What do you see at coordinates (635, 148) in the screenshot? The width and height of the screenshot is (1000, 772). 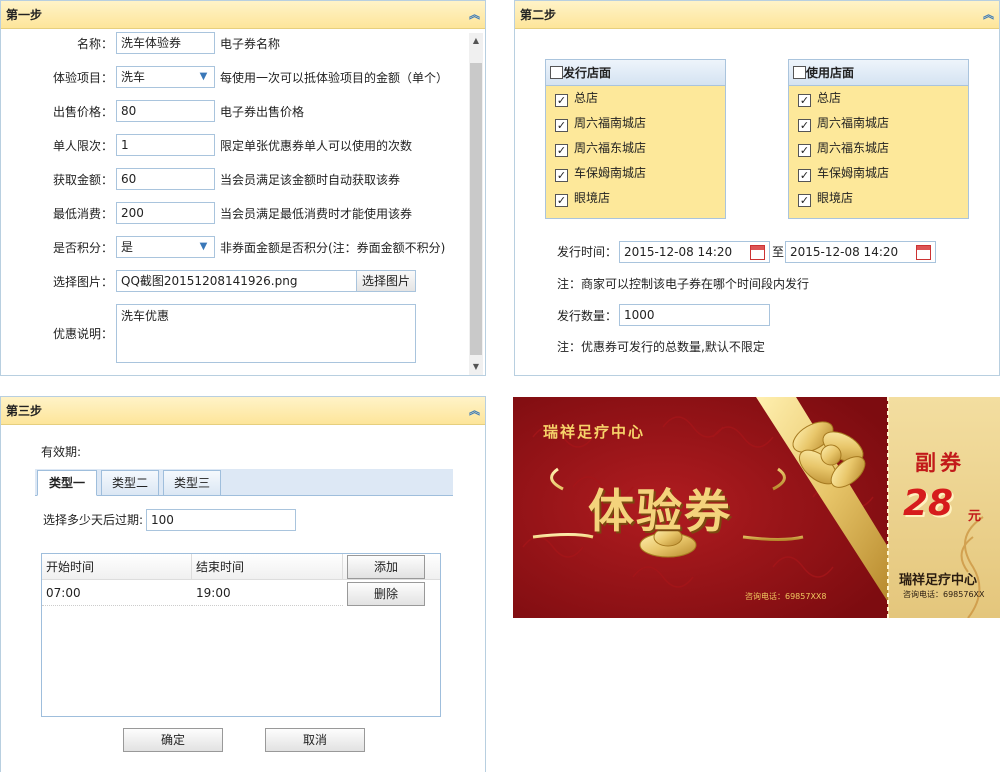 I see `issue-store-item: ✓ 周六福东城店` at bounding box center [635, 148].